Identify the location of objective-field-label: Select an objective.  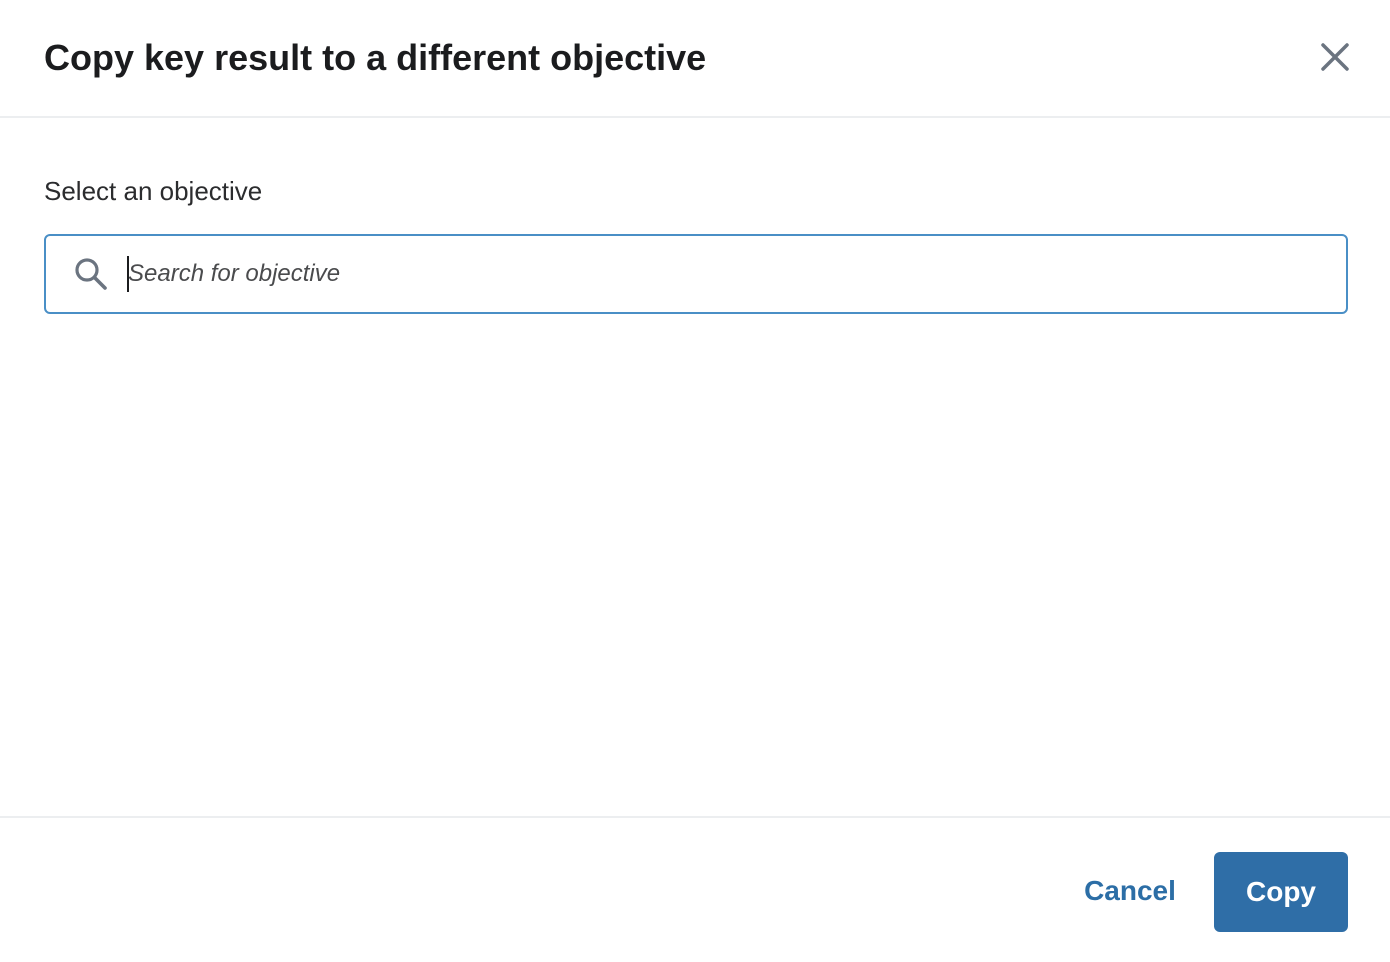
(153, 191).